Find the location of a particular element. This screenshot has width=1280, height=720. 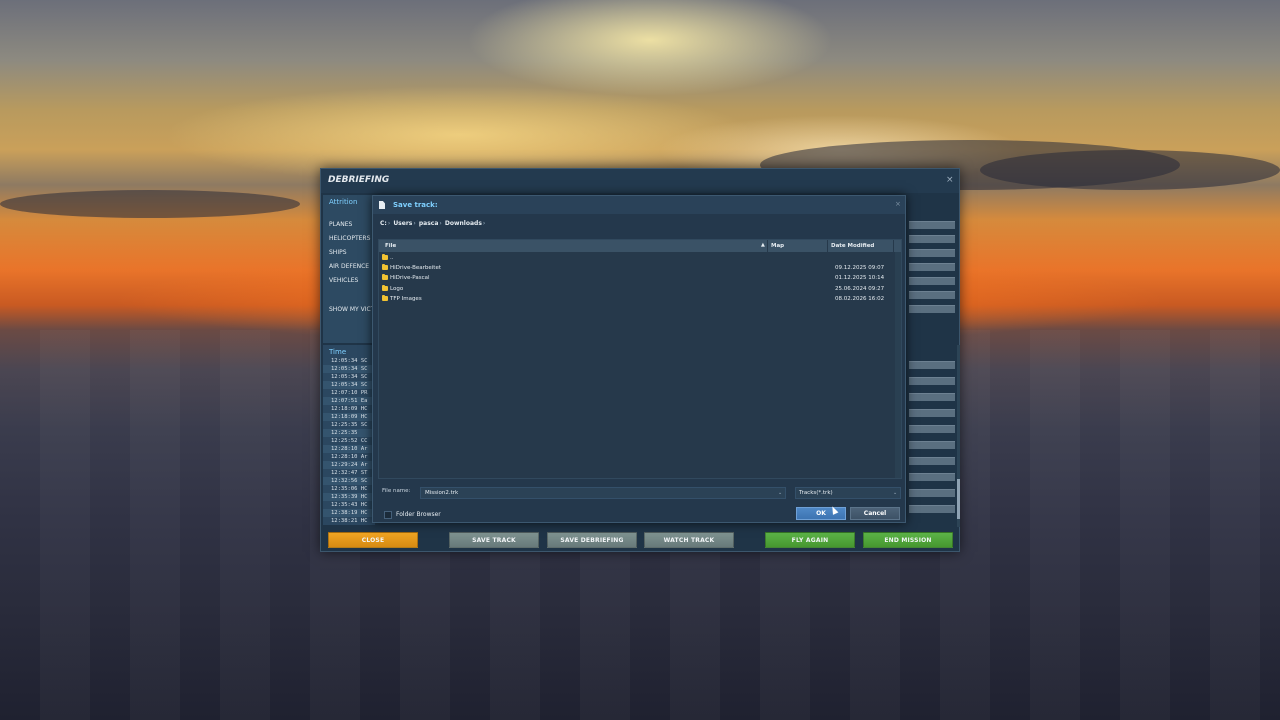

timeline-event: Ar is located at coordinates (364, 465).